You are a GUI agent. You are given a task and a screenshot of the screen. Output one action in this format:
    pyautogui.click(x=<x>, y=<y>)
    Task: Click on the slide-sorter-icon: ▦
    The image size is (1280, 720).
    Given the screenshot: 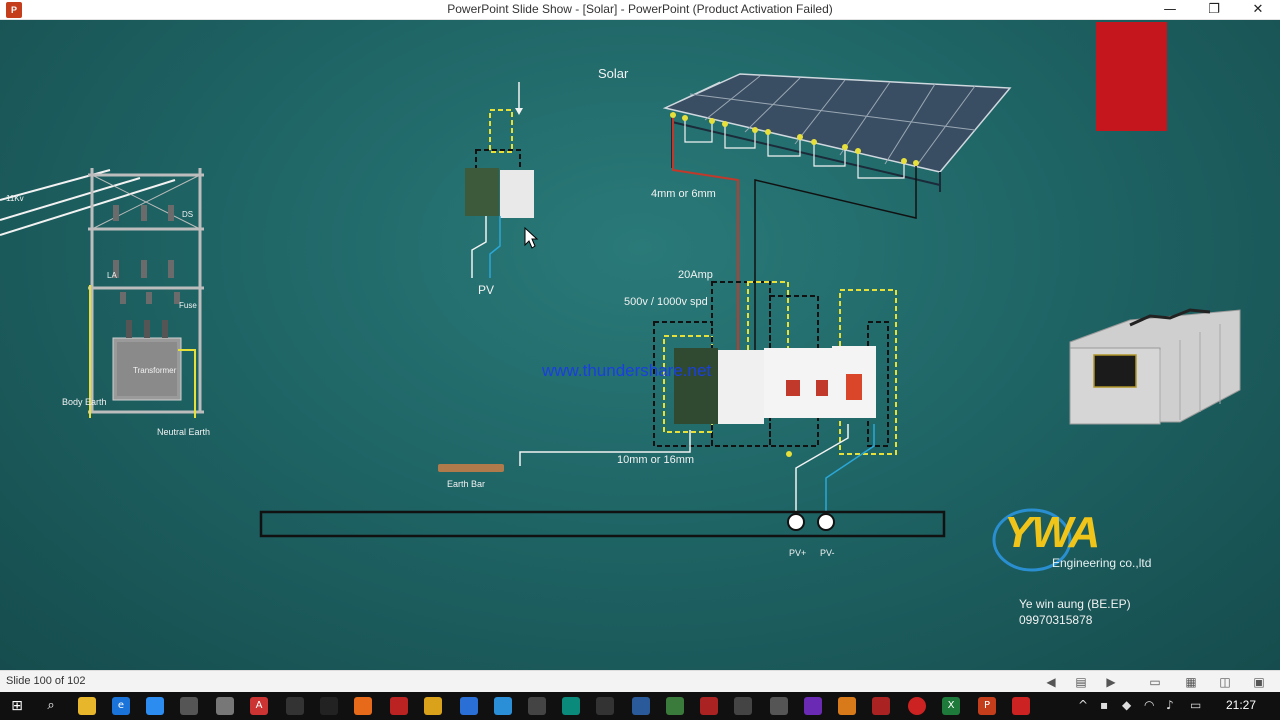 What is the action you would take?
    pyautogui.click(x=1191, y=682)
    